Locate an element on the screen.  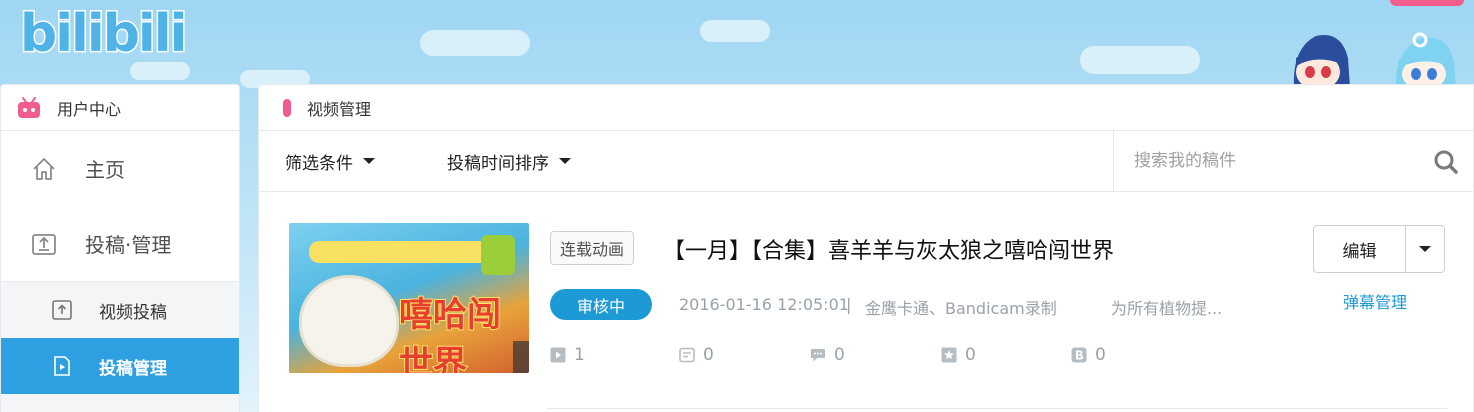
search-icon is located at coordinates (1446, 162).